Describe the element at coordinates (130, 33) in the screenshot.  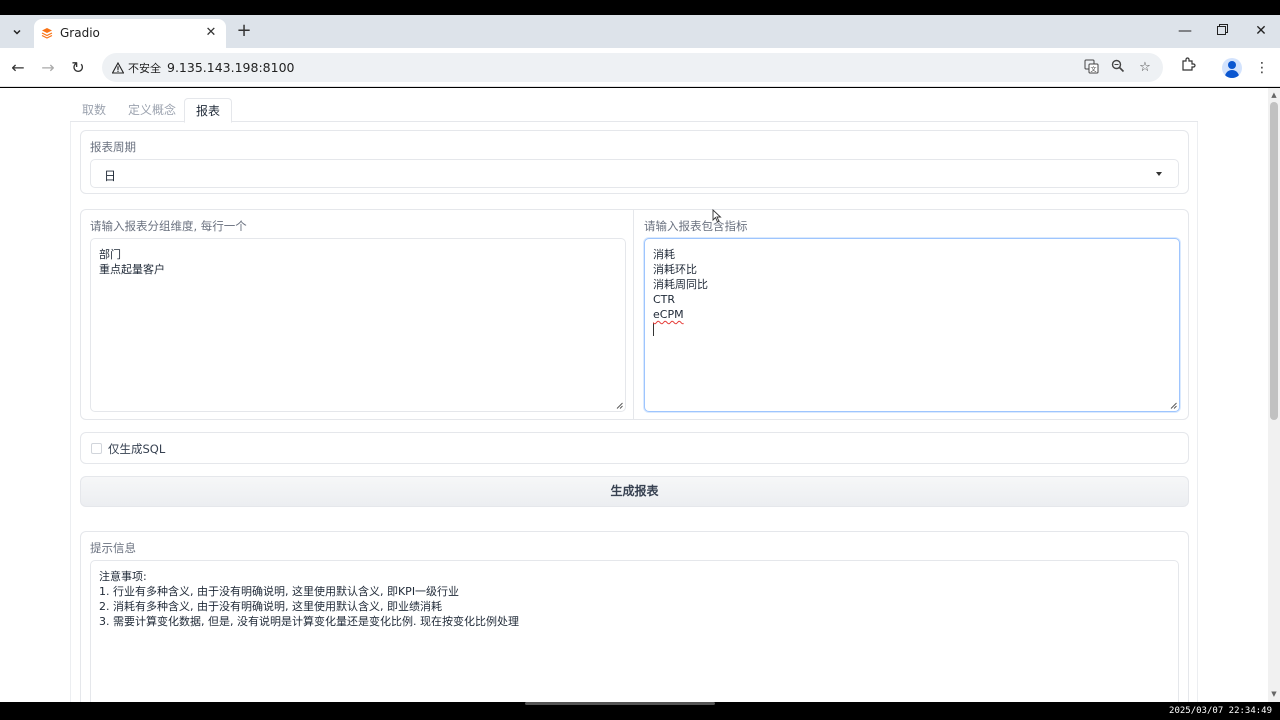
I see `browser-tab: Gradio ✕` at that location.